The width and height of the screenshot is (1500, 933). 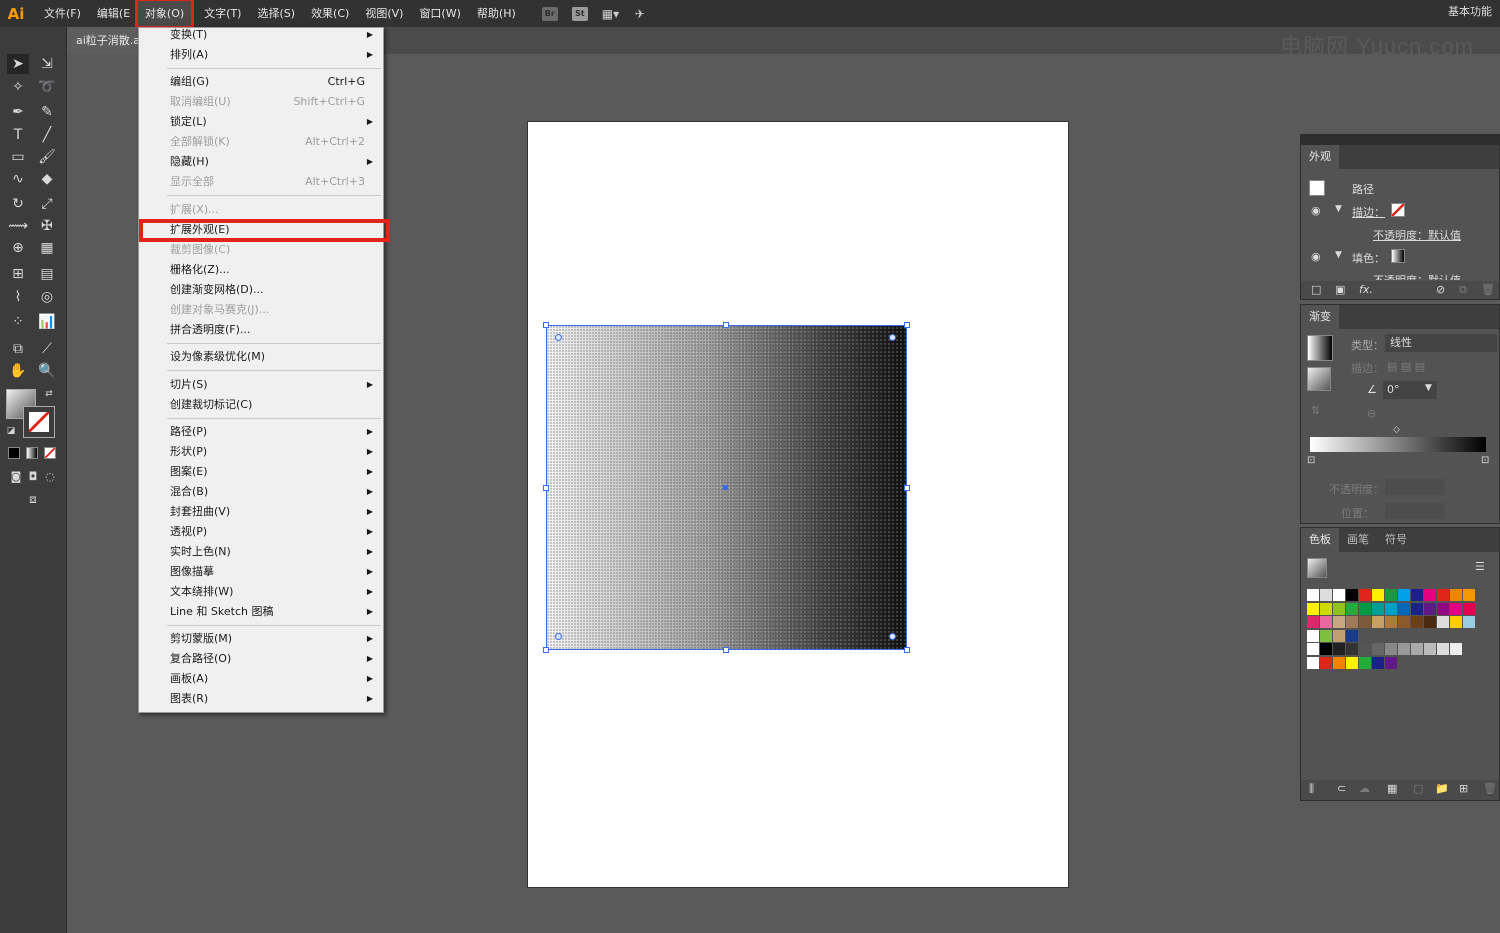 I want to click on curvature-tool-icon: ✎, so click(x=47, y=112).